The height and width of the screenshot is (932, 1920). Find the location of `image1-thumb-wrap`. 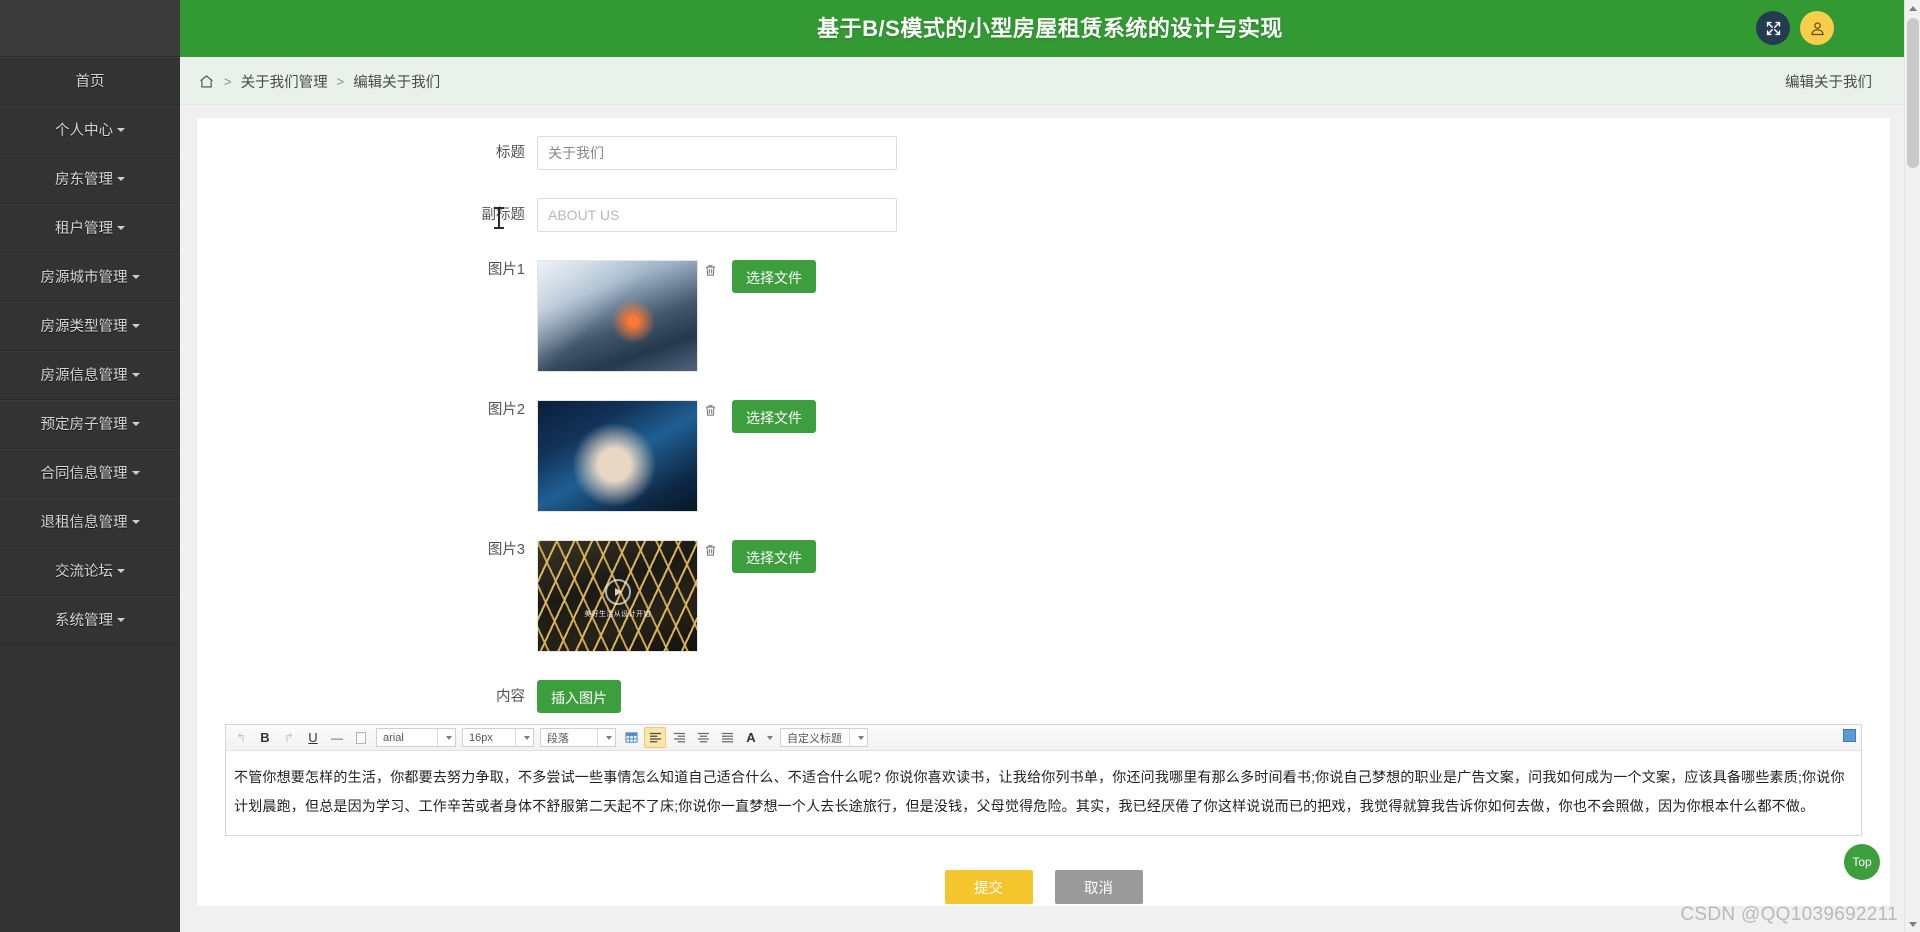

image1-thumb-wrap is located at coordinates (626, 316).